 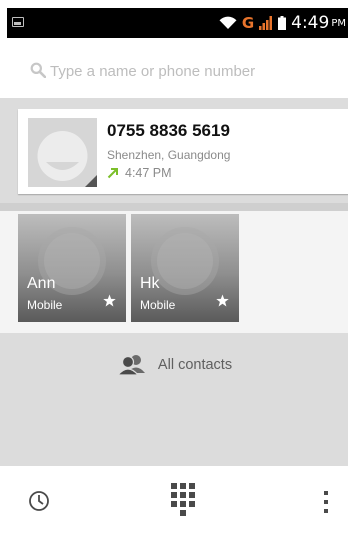 What do you see at coordinates (183, 501) in the screenshot?
I see `dialpad-icon` at bounding box center [183, 501].